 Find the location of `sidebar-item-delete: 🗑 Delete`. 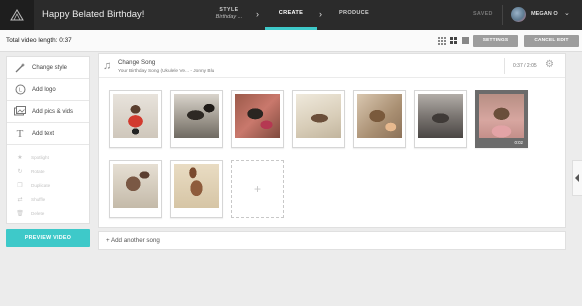

sidebar-item-delete: 🗑 Delete is located at coordinates (48, 213).